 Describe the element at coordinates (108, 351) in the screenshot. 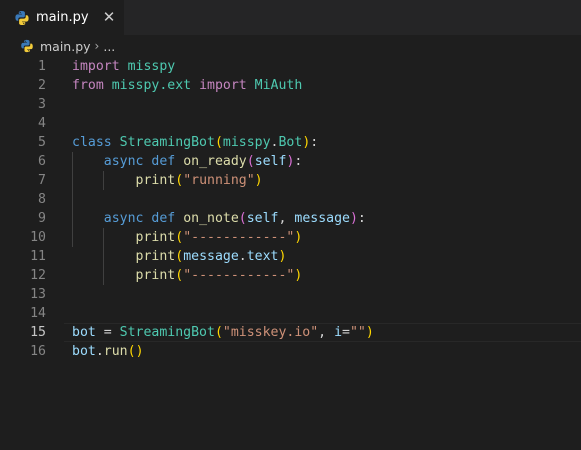

I see `code-text: bot.run()` at that location.